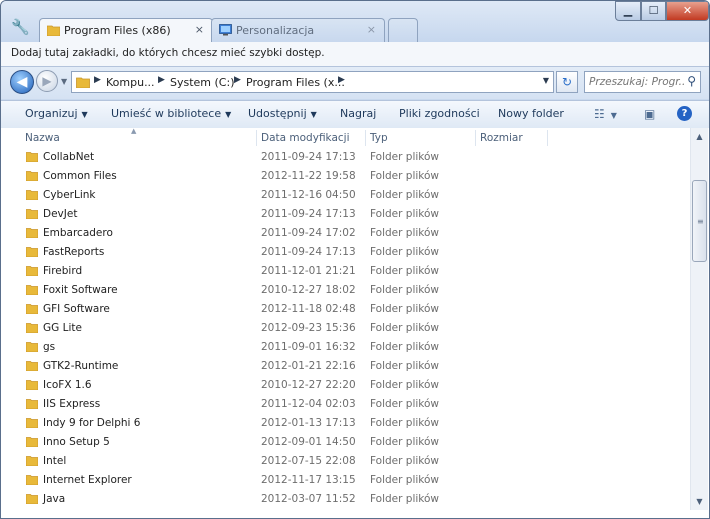  Describe the element at coordinates (439, 113) in the screenshot. I see `compatibility-files-button: Pliki zgodności` at that location.